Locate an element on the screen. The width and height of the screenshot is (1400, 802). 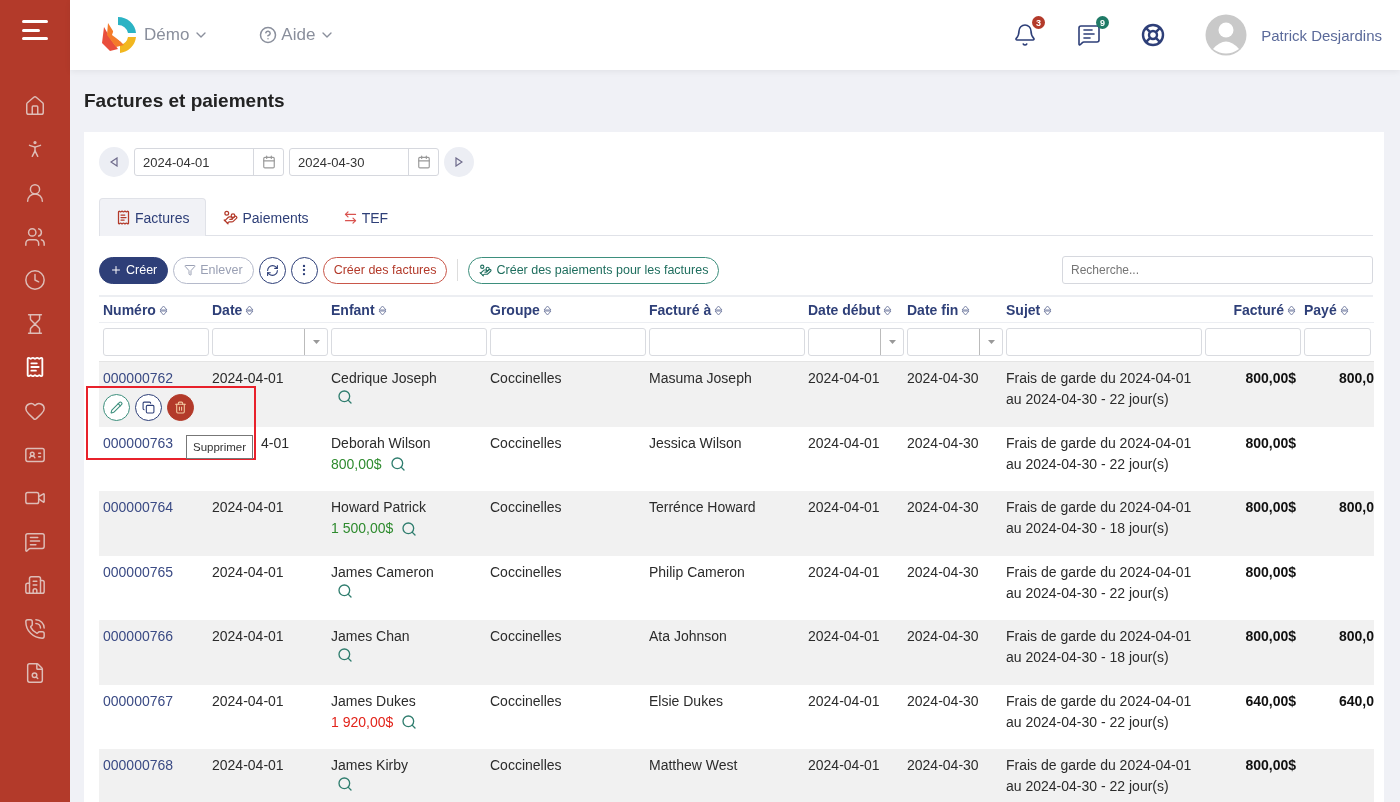
user-name: Patrick Desjardins is located at coordinates (1321, 35).